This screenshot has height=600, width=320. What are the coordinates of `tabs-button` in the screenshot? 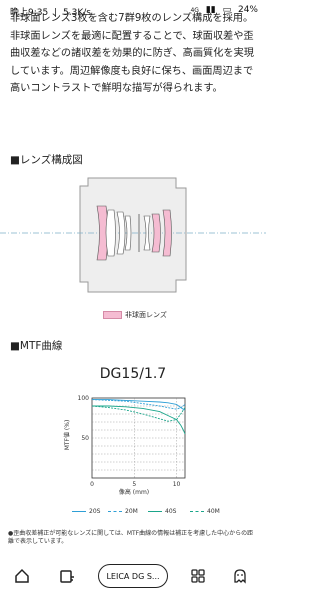 It's located at (67, 576).